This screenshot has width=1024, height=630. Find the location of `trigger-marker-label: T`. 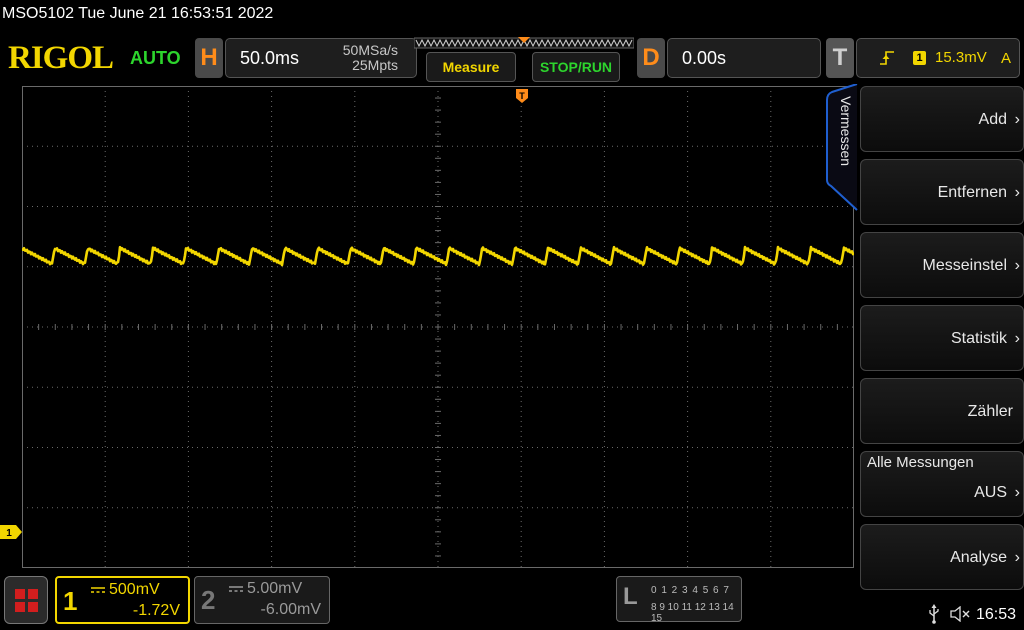

trigger-marker-label: T is located at coordinates (522, 96).